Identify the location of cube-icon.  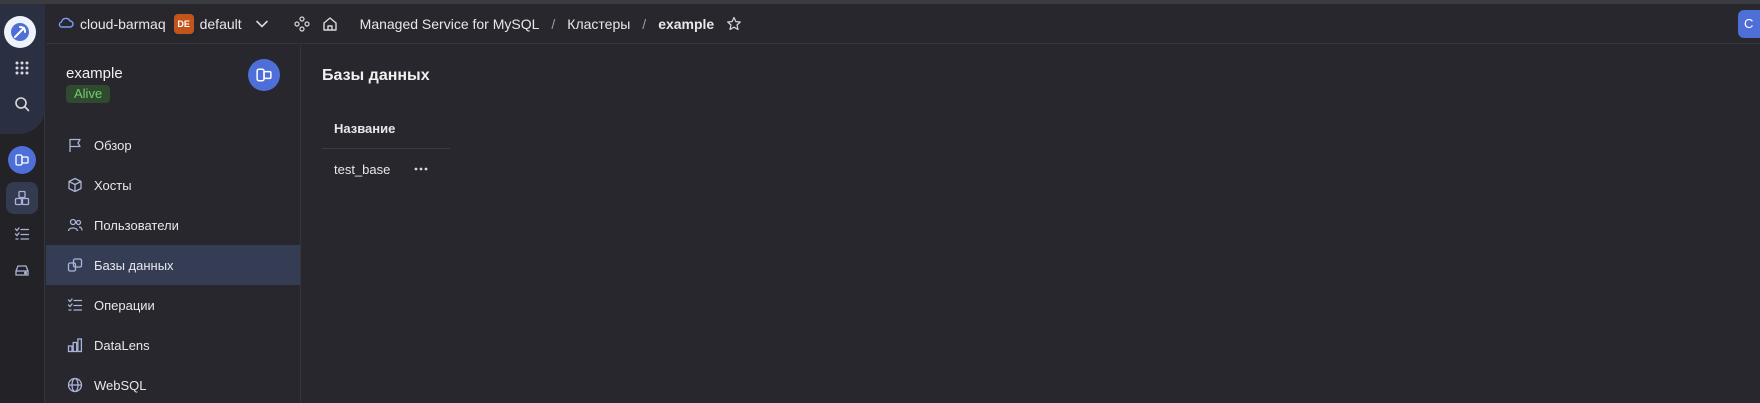
(75, 185).